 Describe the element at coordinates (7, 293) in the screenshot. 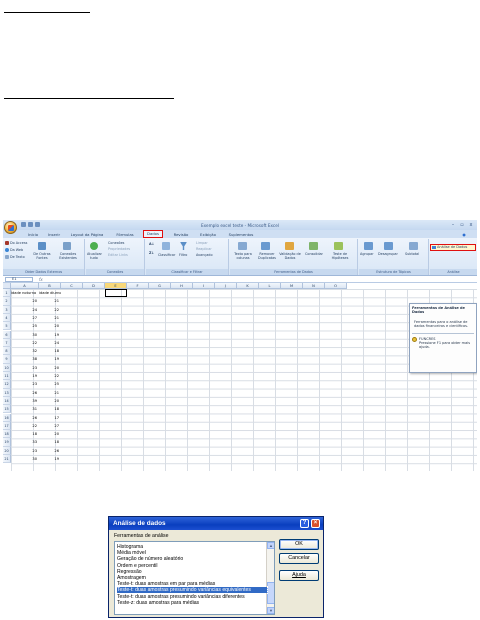

I see `row-header: 1` at that location.